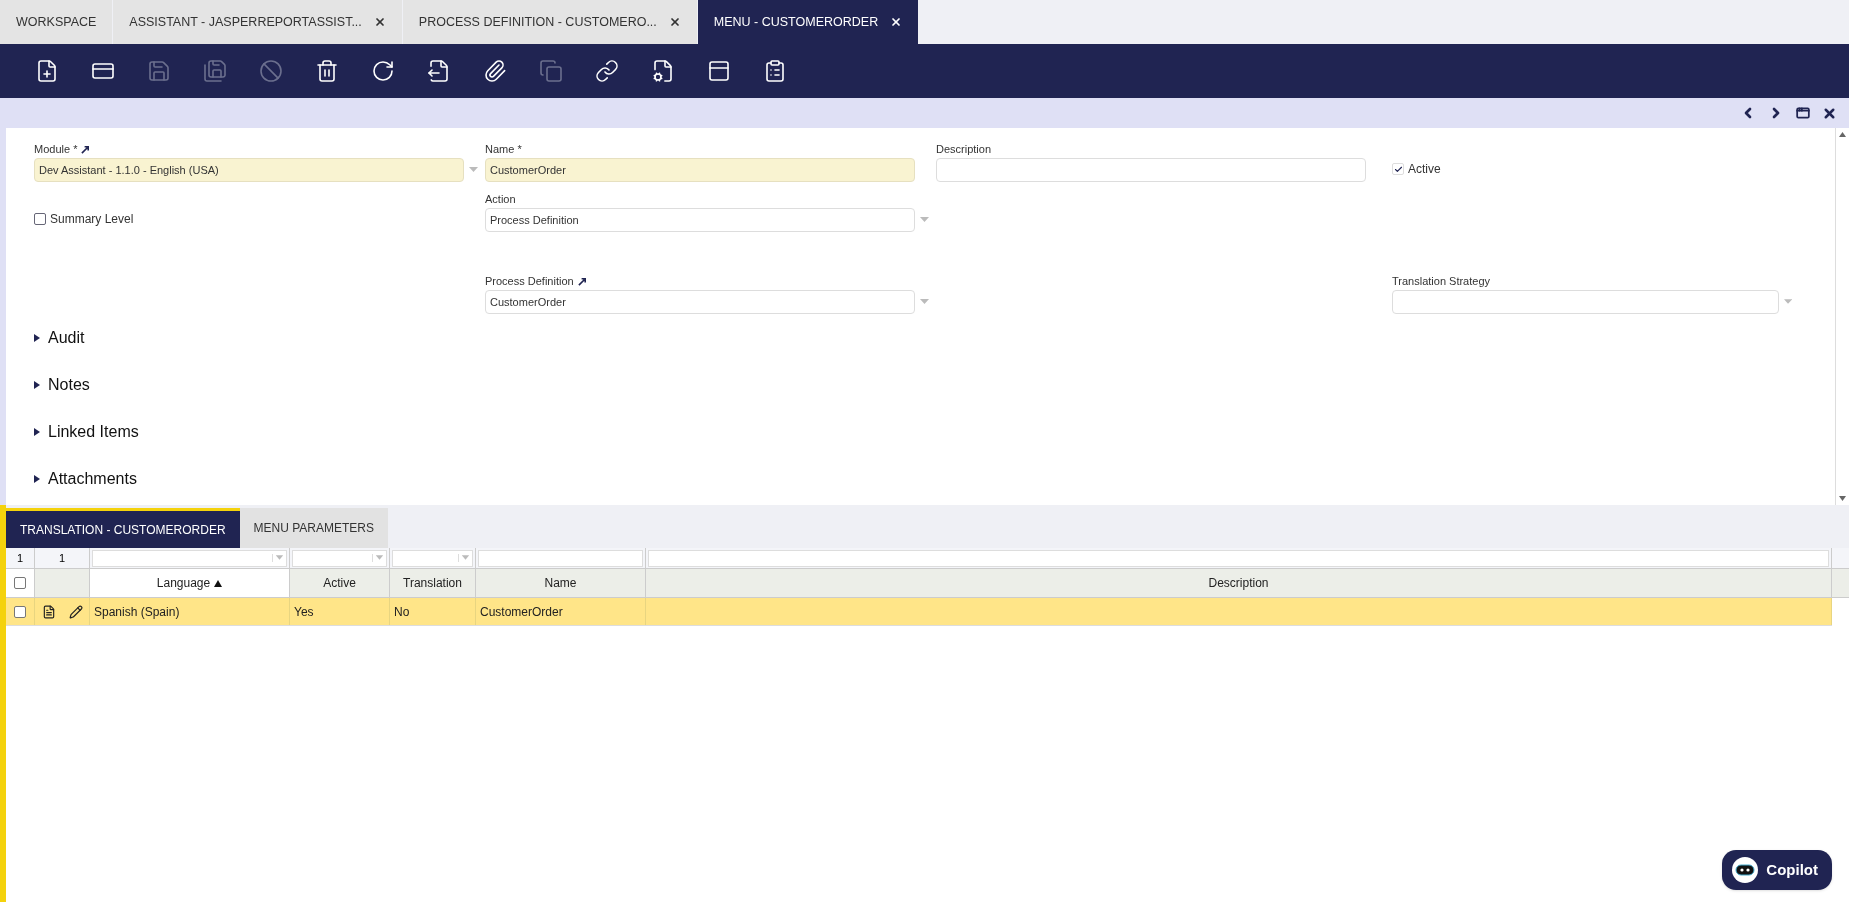  I want to click on refresh-icon, so click(383, 71).